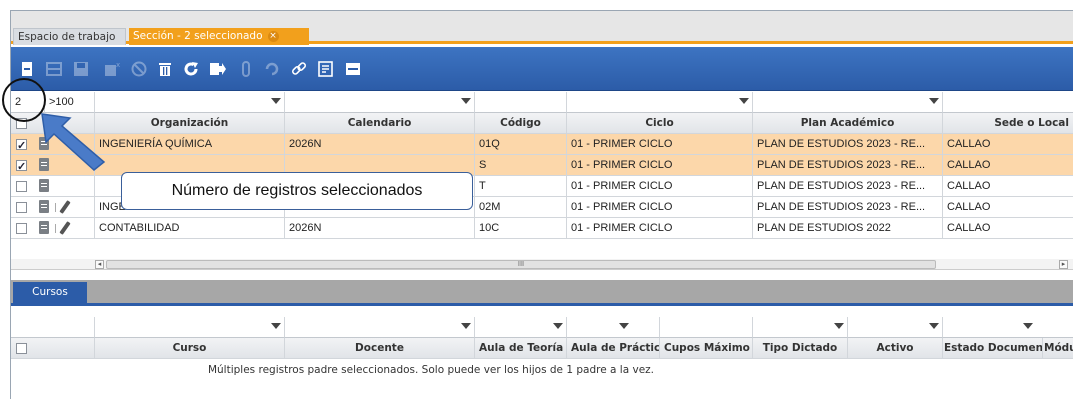  Describe the element at coordinates (1063, 264) in the screenshot. I see `scroll-right-arrow-icon: ▸` at that location.